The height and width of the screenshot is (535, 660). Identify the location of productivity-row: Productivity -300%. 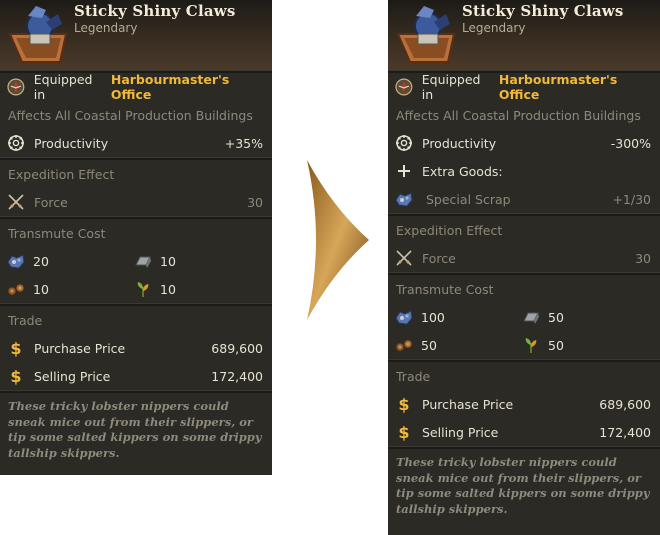
(524, 143).